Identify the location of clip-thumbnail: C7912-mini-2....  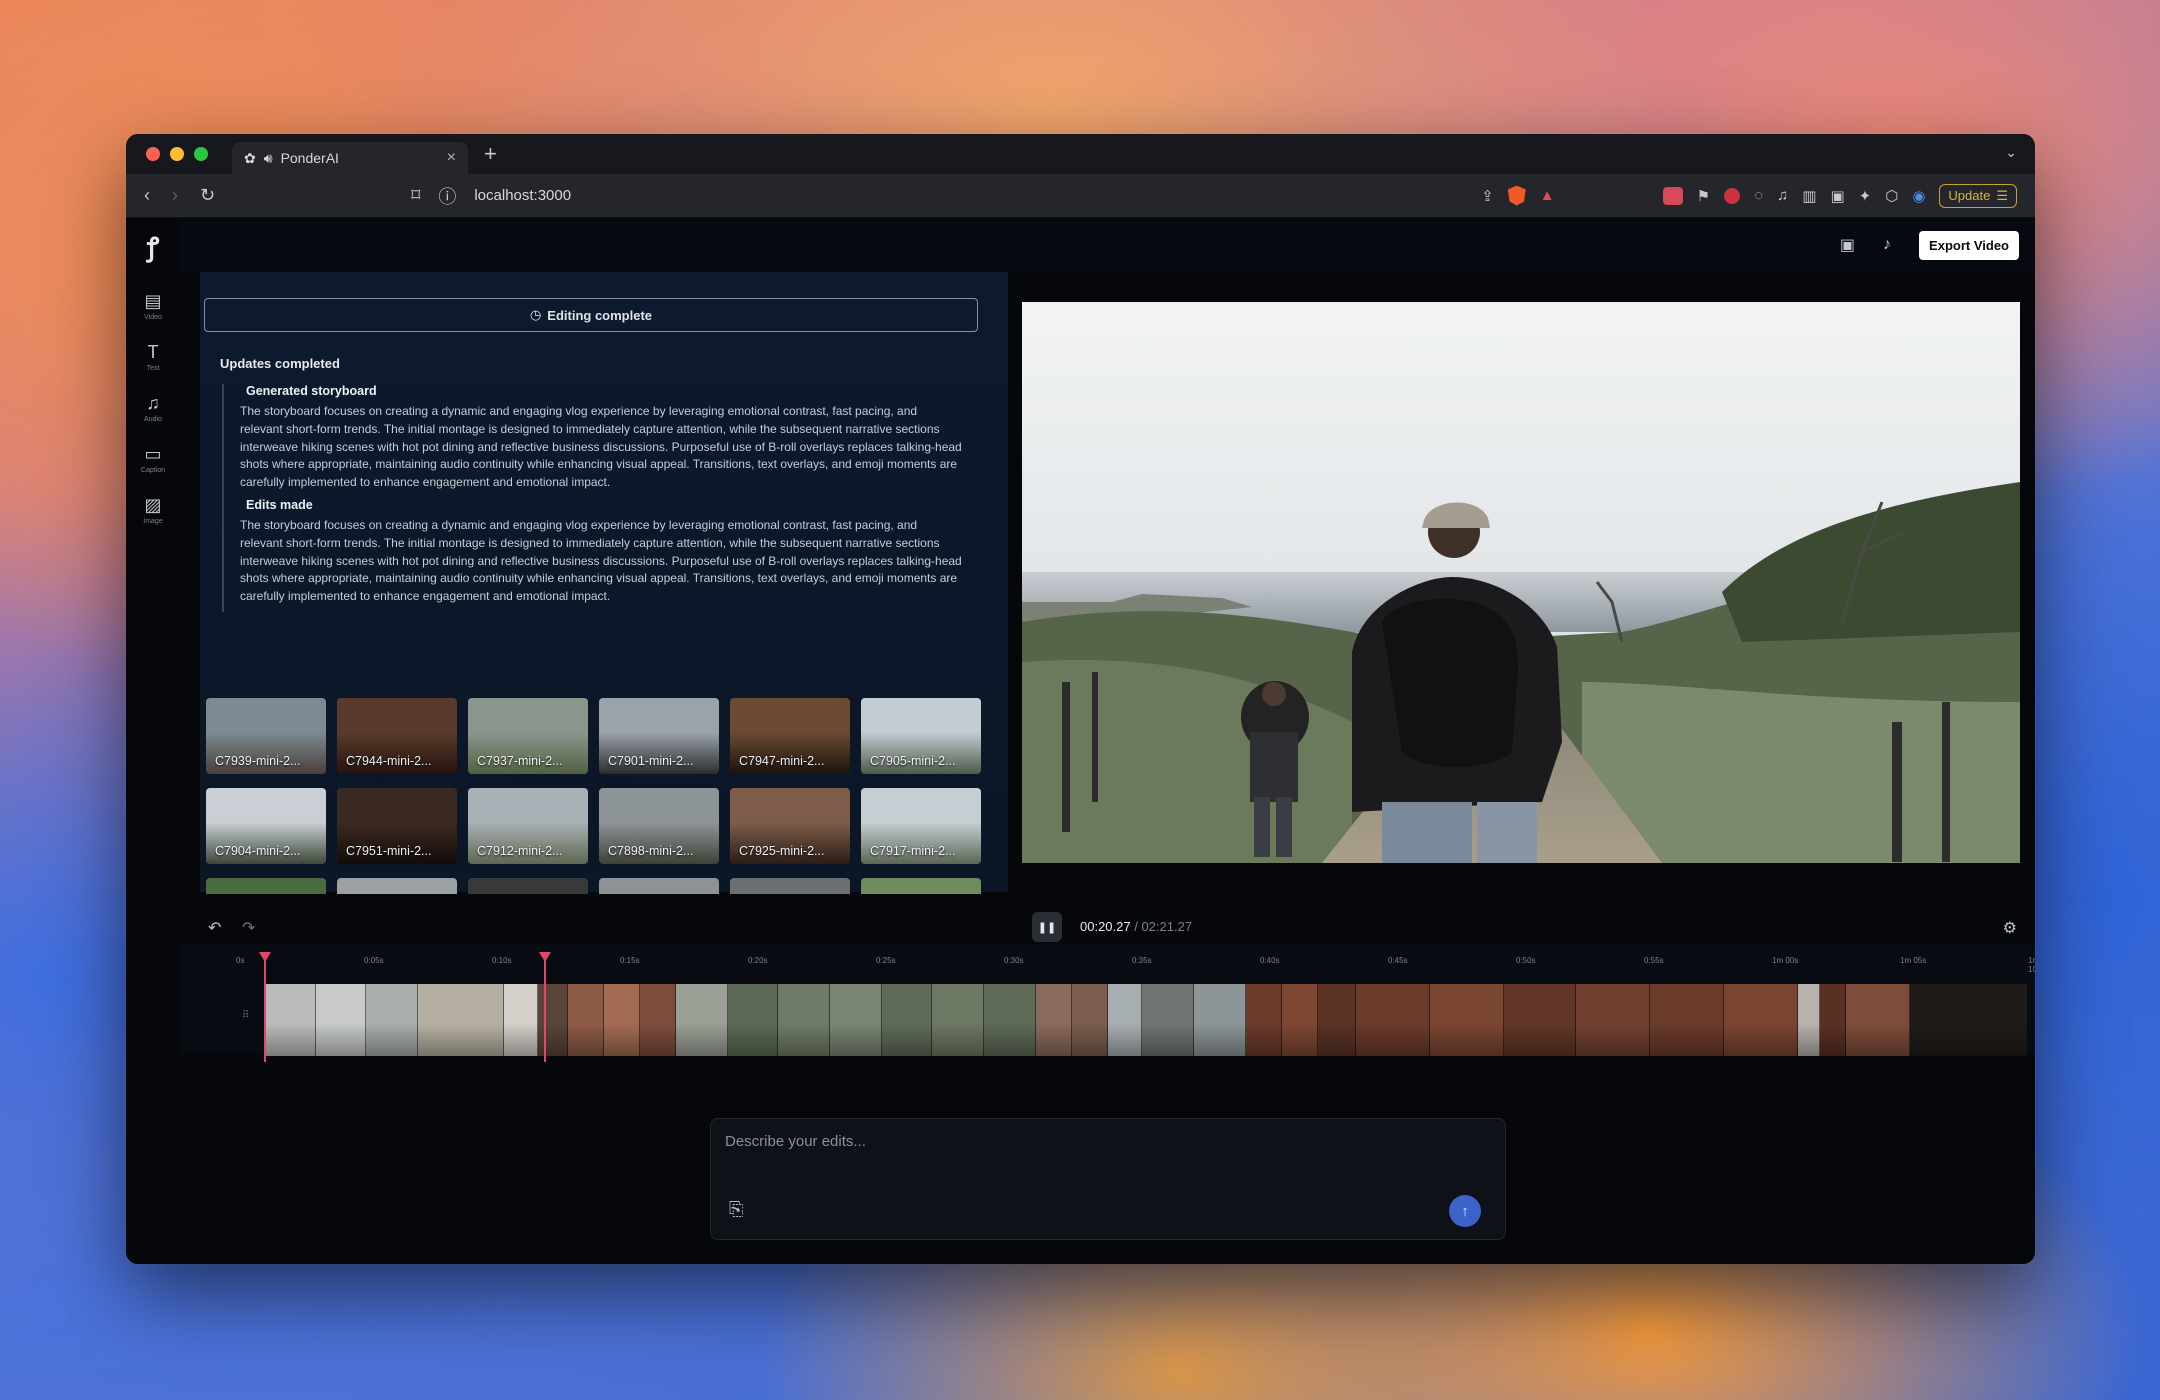
(528, 826).